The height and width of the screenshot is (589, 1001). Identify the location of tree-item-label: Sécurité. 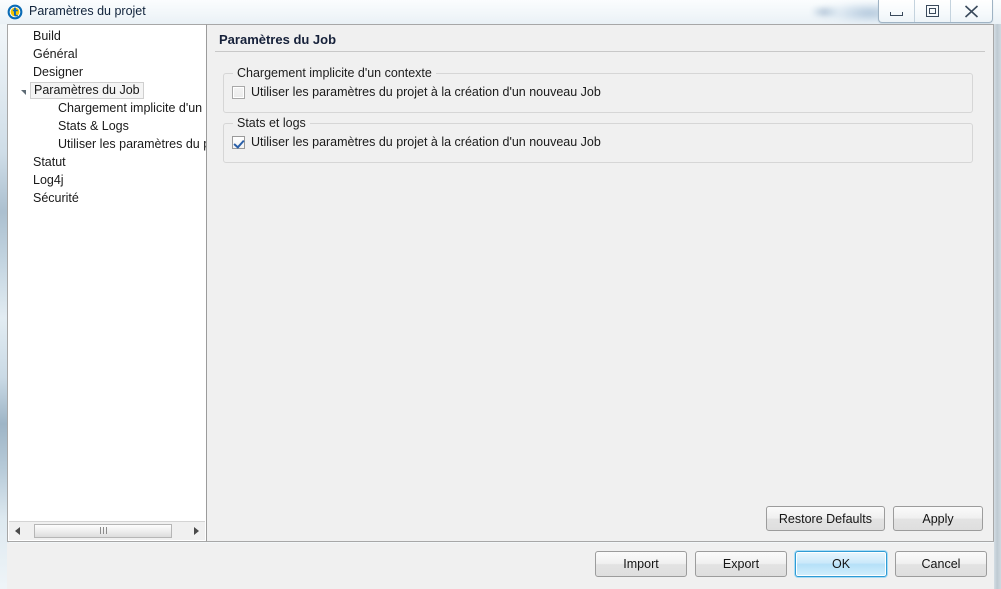
(56, 198).